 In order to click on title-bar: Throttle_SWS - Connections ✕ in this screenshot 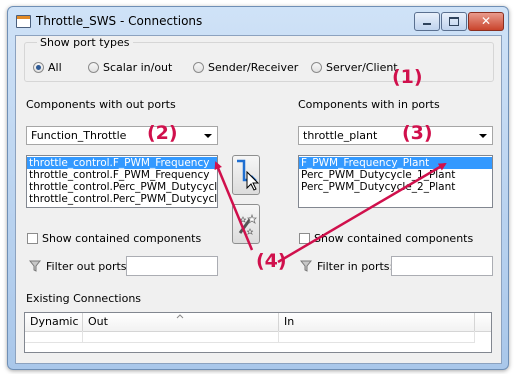, I will do `click(258, 21)`.